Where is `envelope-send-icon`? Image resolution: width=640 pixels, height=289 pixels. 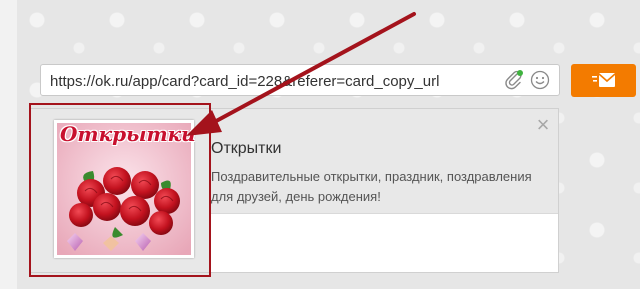
envelope-send-icon is located at coordinates (604, 80).